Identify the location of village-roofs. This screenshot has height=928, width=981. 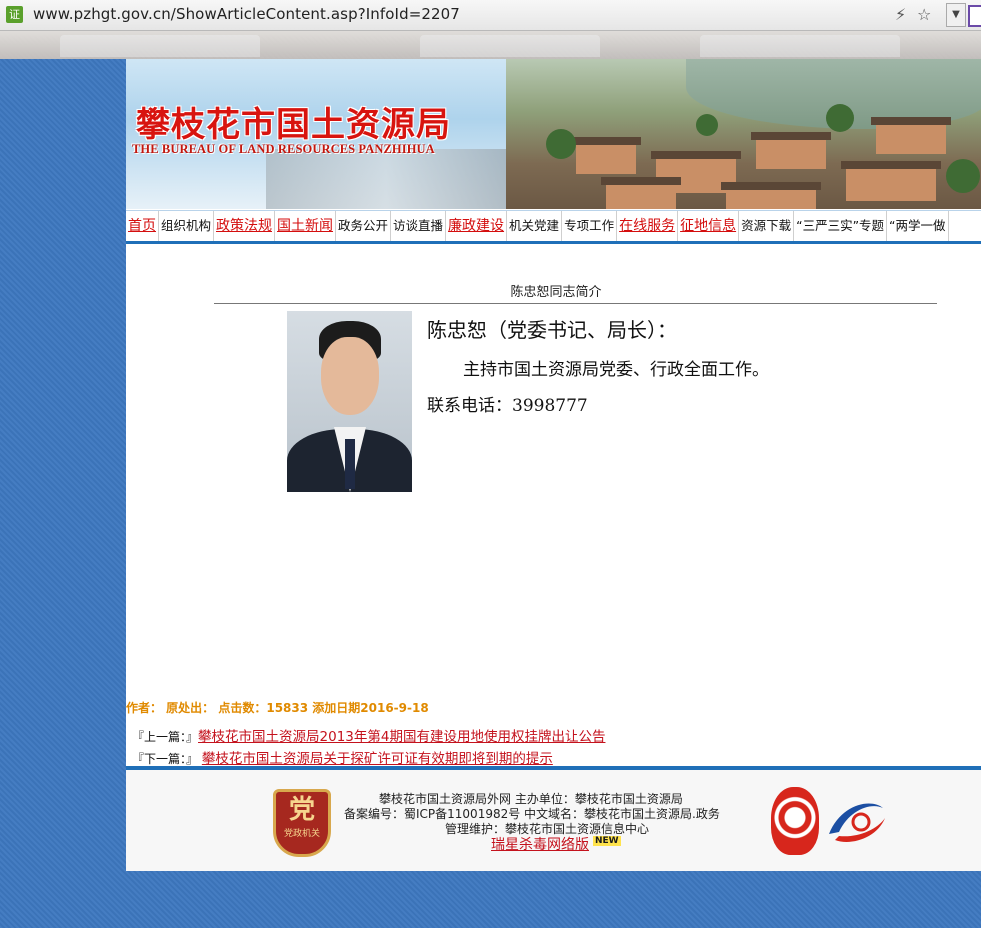
(763, 154).